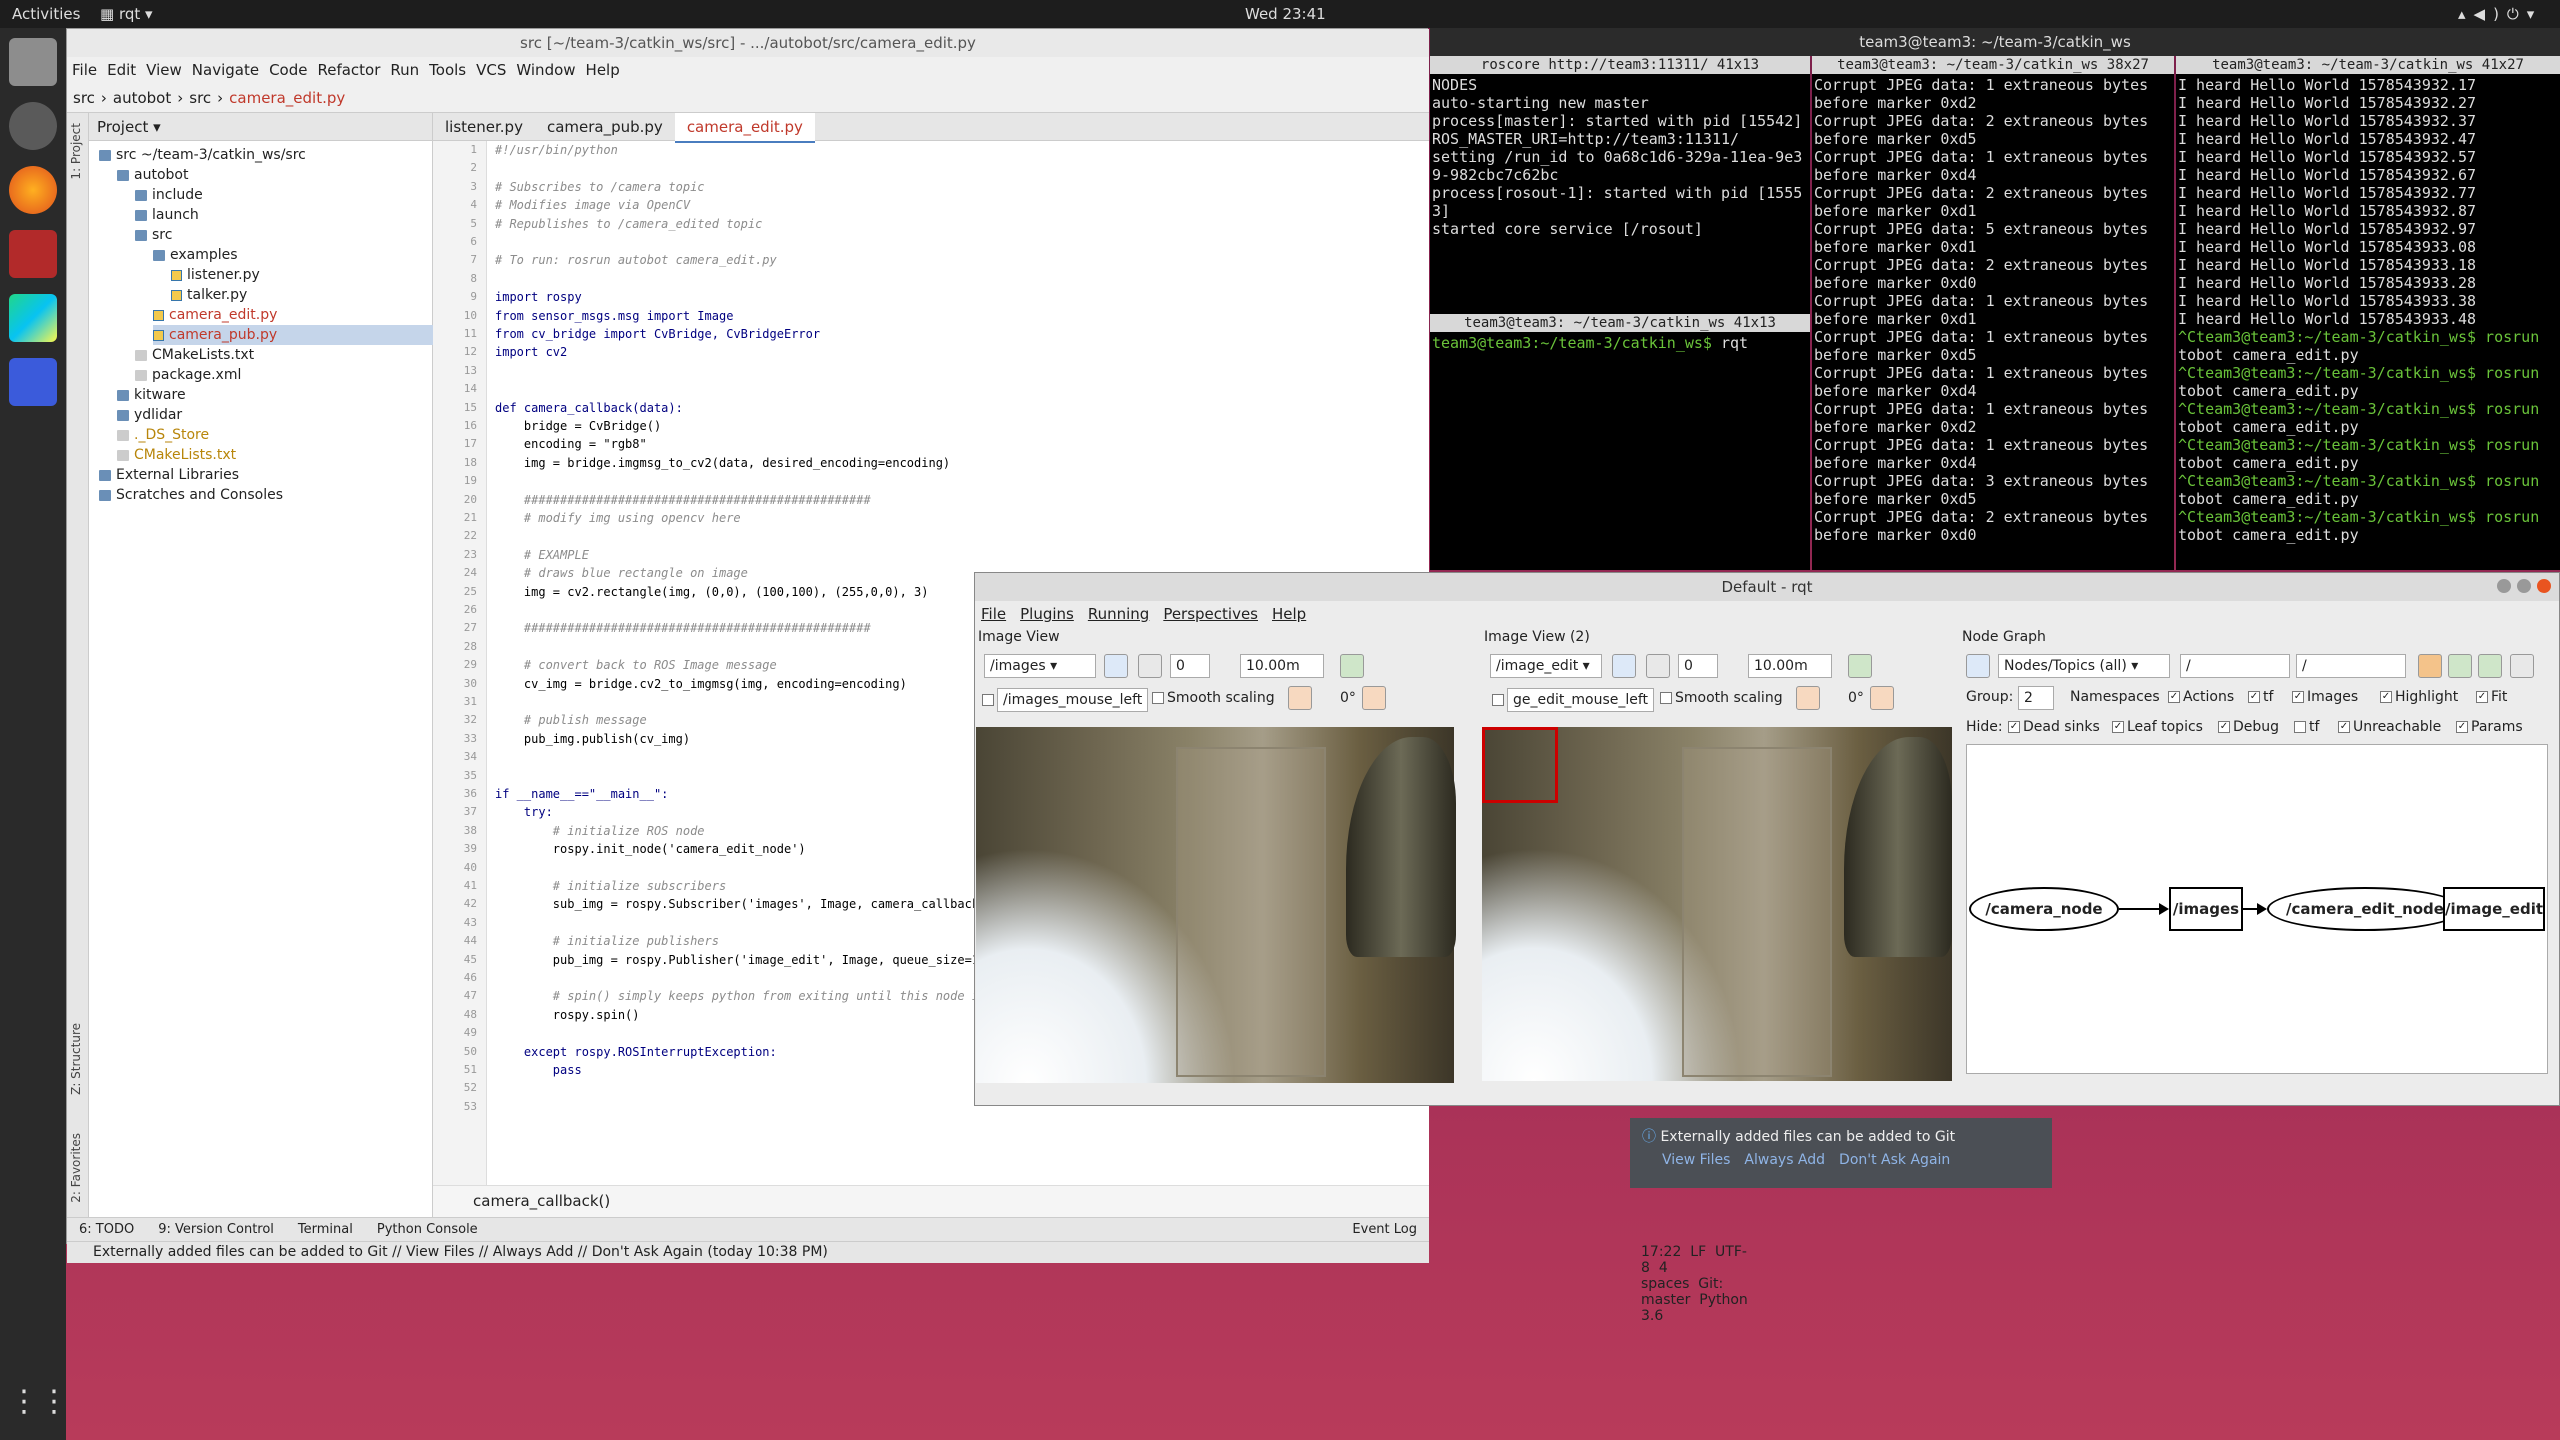 The height and width of the screenshot is (1440, 2560). What do you see at coordinates (275, 175) in the screenshot?
I see `tree-item: autobot` at bounding box center [275, 175].